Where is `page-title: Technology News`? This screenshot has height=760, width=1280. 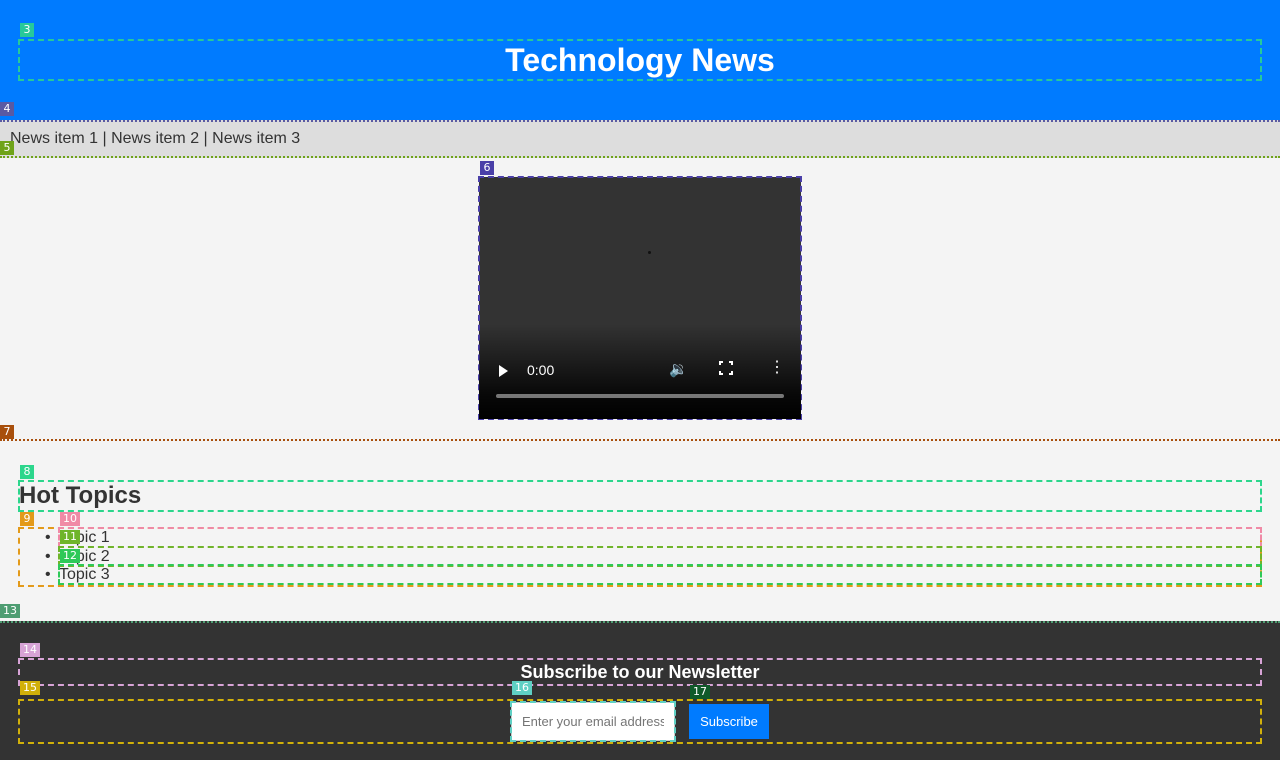
page-title: Technology News is located at coordinates (640, 60).